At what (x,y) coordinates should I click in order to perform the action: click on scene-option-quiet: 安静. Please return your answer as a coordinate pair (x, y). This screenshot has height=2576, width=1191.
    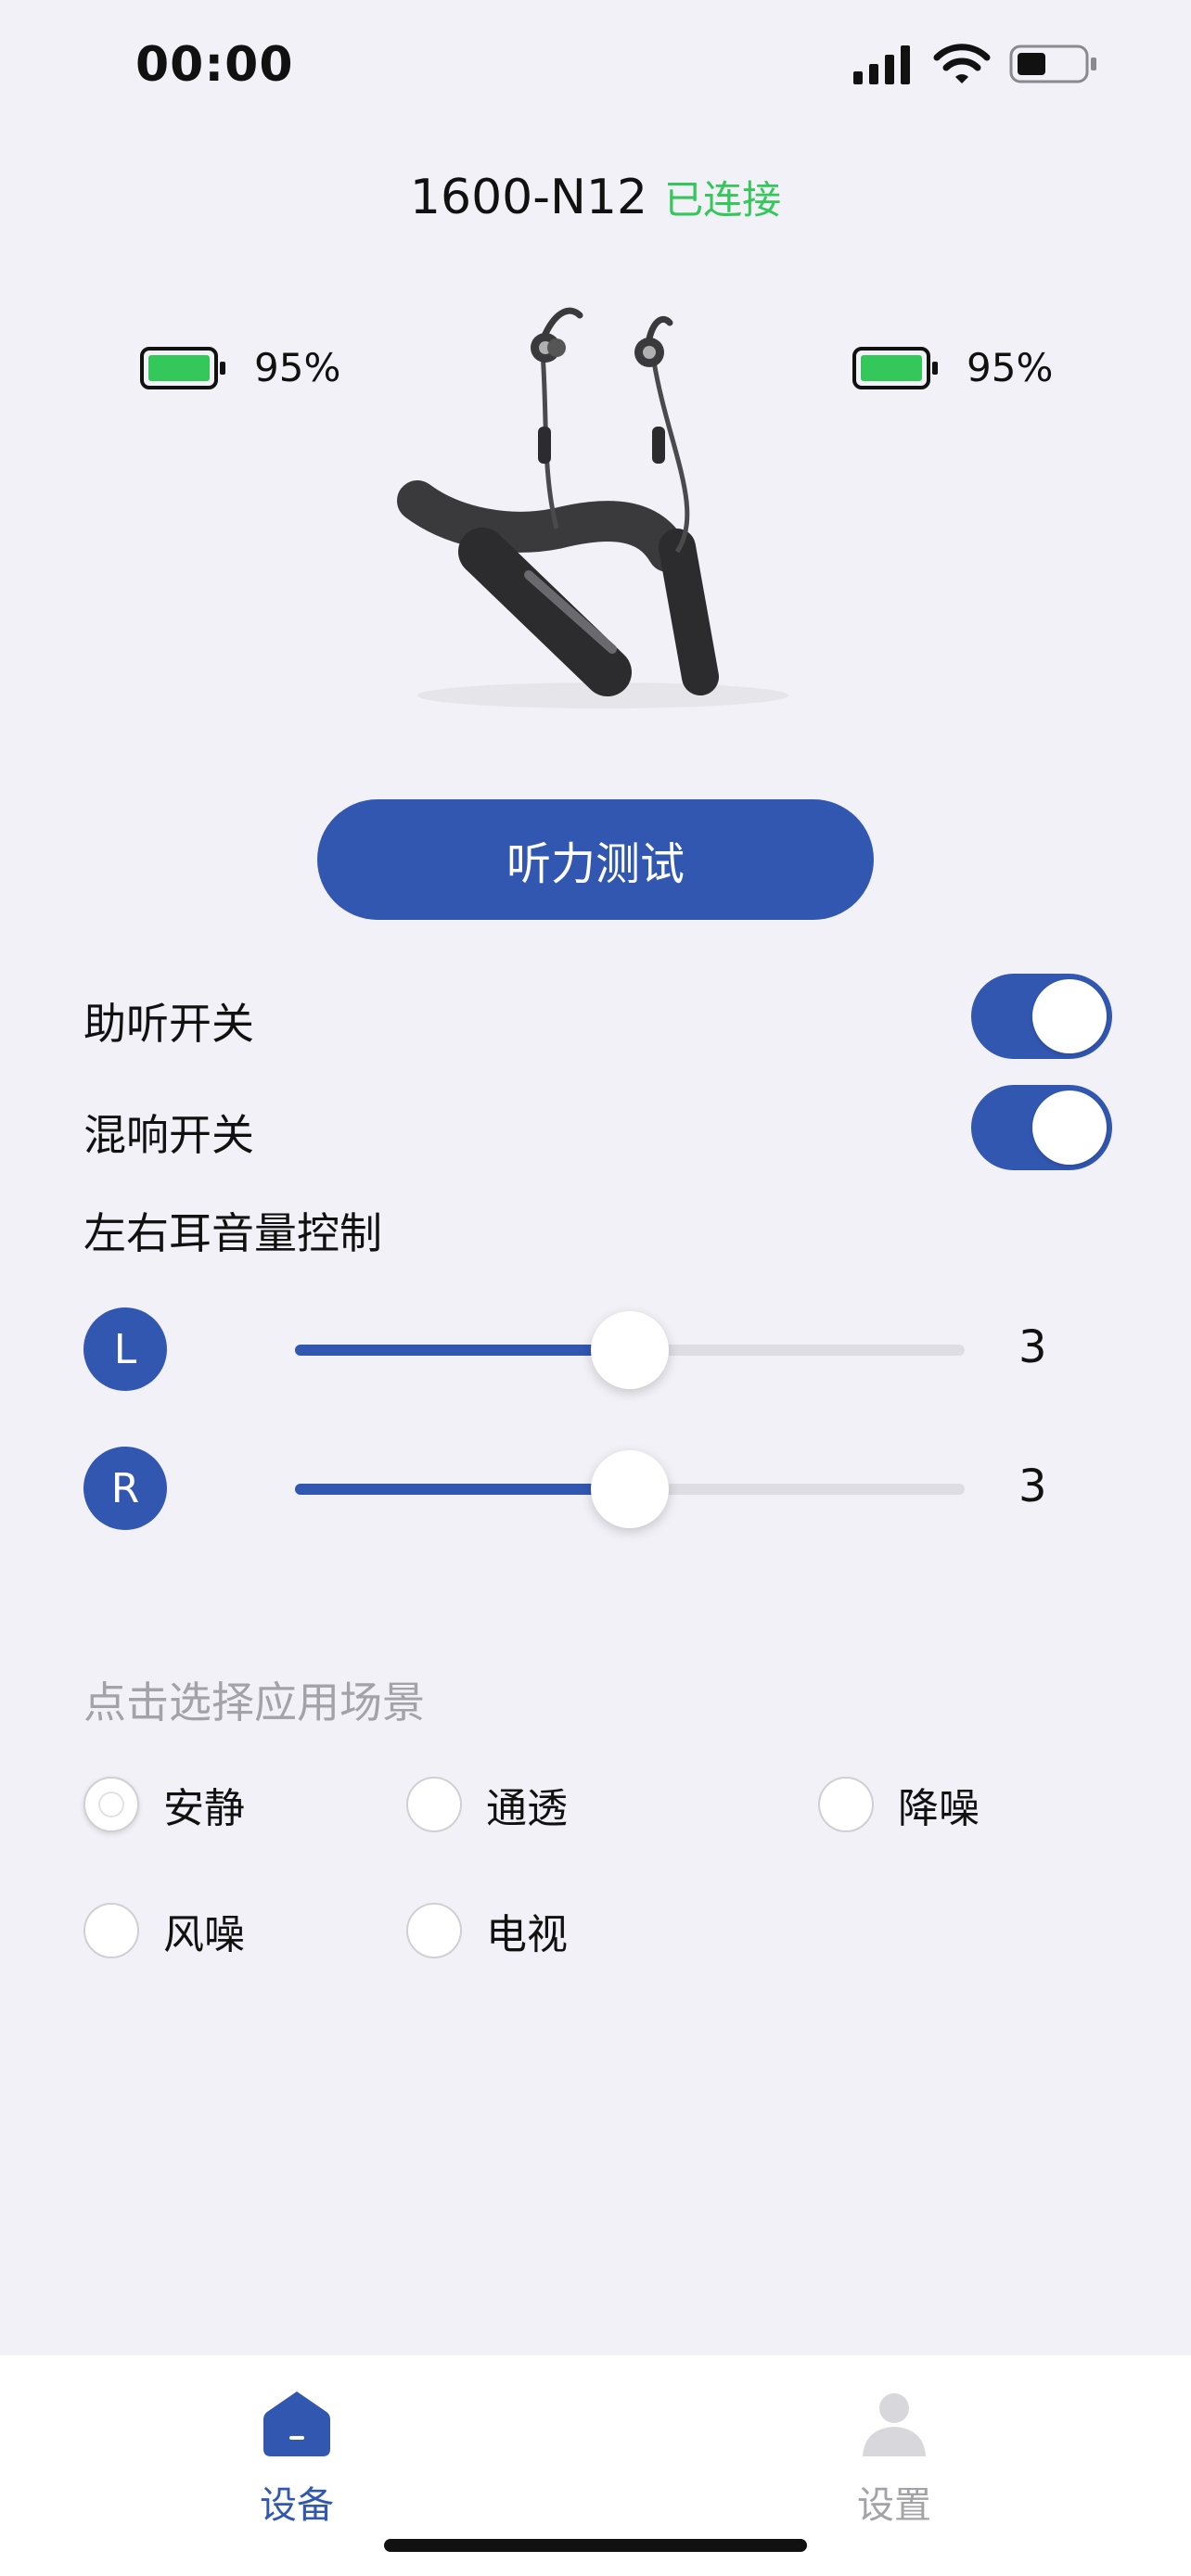
    Looking at the image, I should click on (164, 1805).